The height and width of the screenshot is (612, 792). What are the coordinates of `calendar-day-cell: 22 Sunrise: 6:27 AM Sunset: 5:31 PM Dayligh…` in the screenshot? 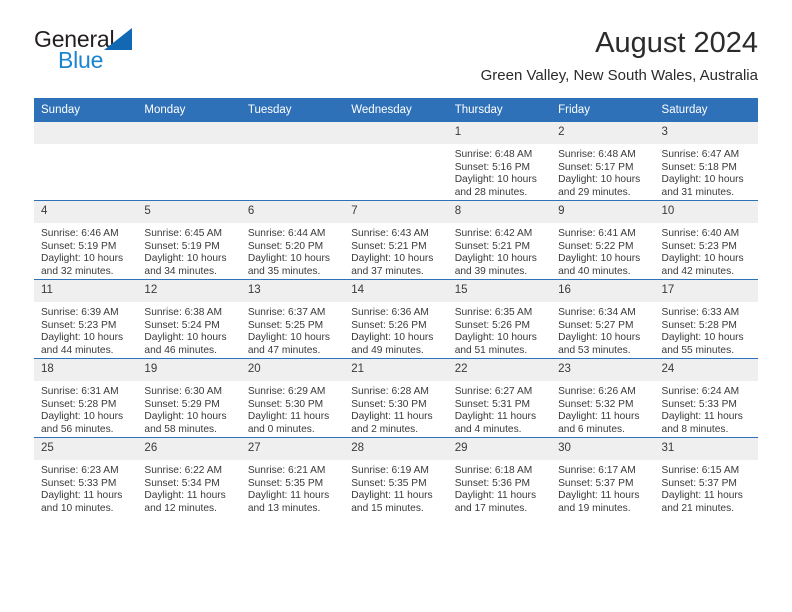 It's located at (499, 398).